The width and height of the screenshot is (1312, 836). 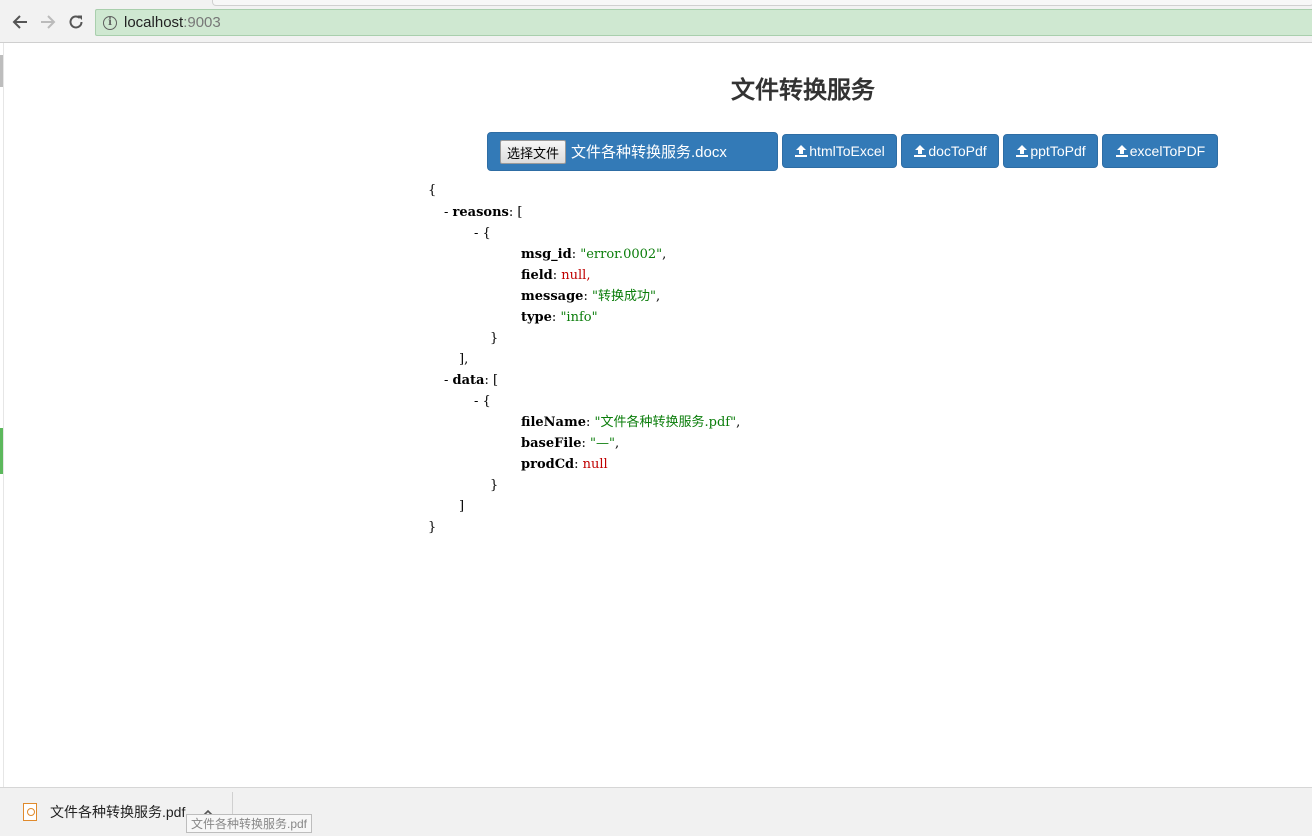 I want to click on download-file-name: 文件各种转换服务.pdf, so click(x=118, y=812).